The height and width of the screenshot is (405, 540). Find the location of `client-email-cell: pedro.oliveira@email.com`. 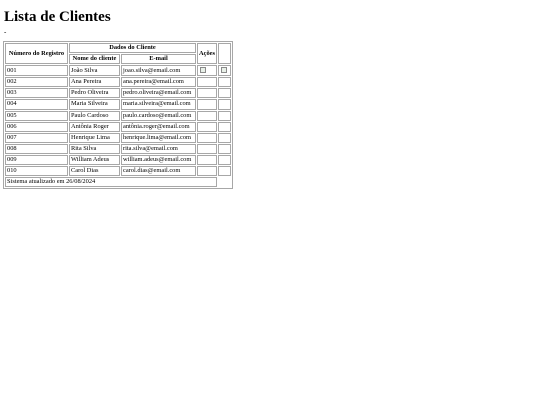

client-email-cell: pedro.oliveira@email.com is located at coordinates (158, 93).